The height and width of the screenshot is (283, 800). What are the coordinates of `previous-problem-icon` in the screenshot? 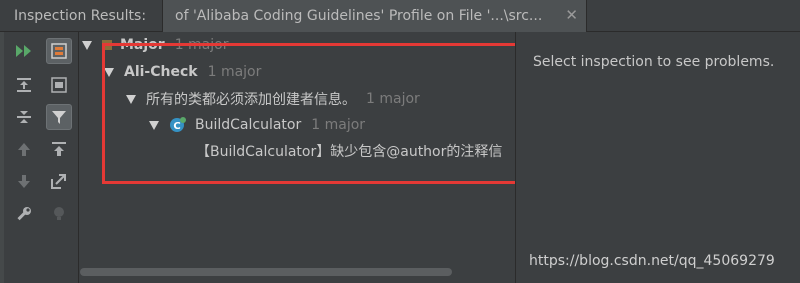 It's located at (24, 149).